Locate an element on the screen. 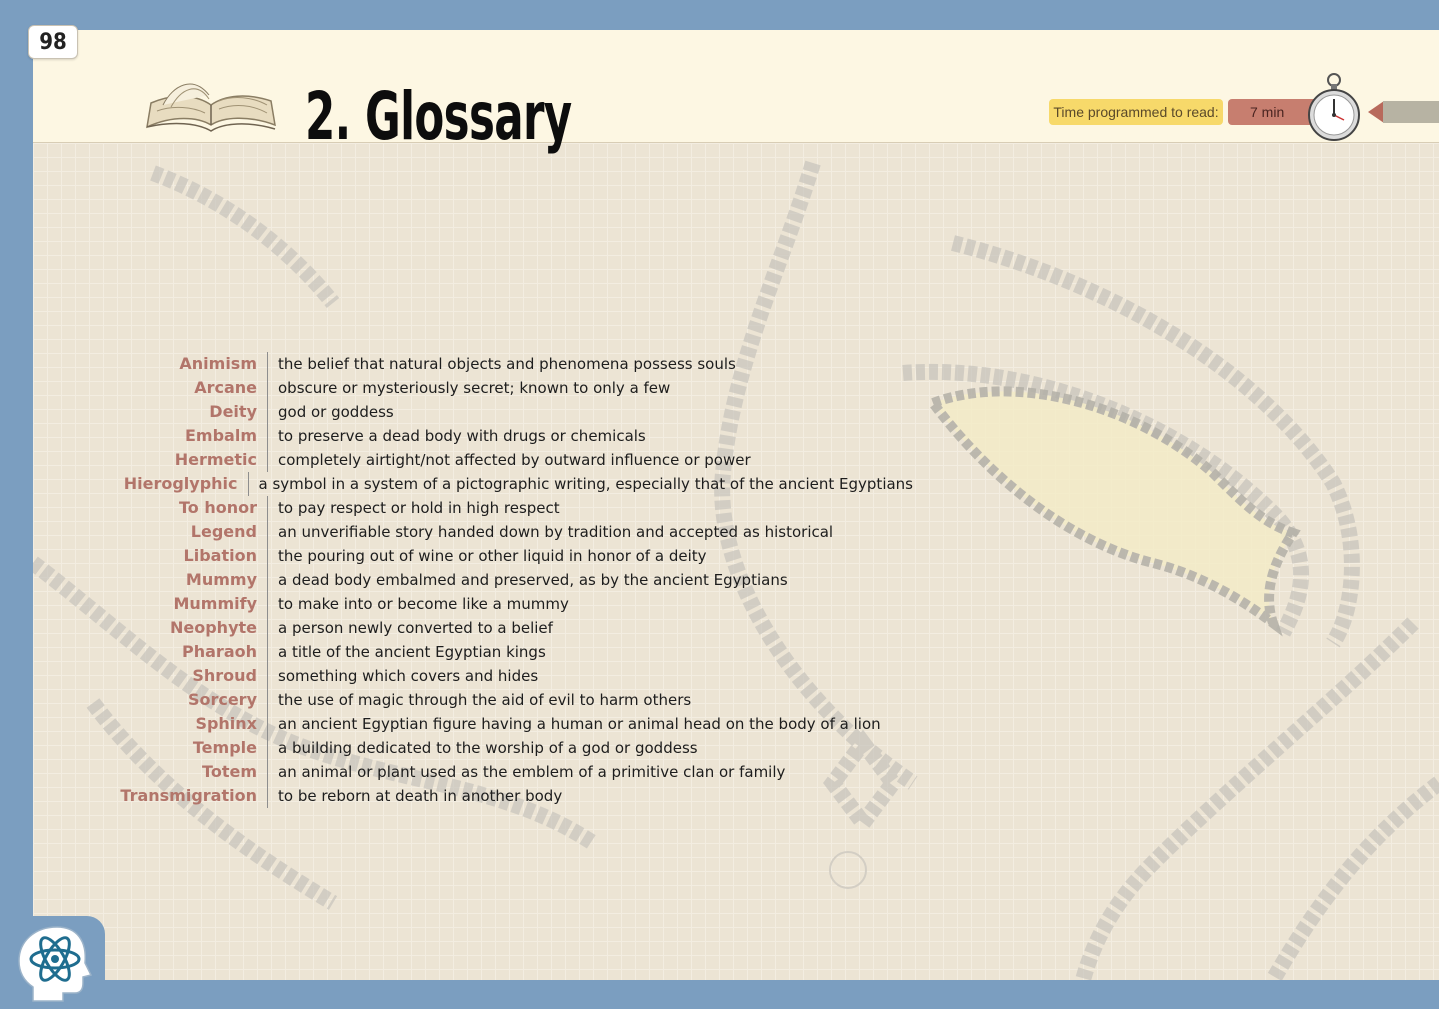  glossary-term: Temple is located at coordinates (180, 748).